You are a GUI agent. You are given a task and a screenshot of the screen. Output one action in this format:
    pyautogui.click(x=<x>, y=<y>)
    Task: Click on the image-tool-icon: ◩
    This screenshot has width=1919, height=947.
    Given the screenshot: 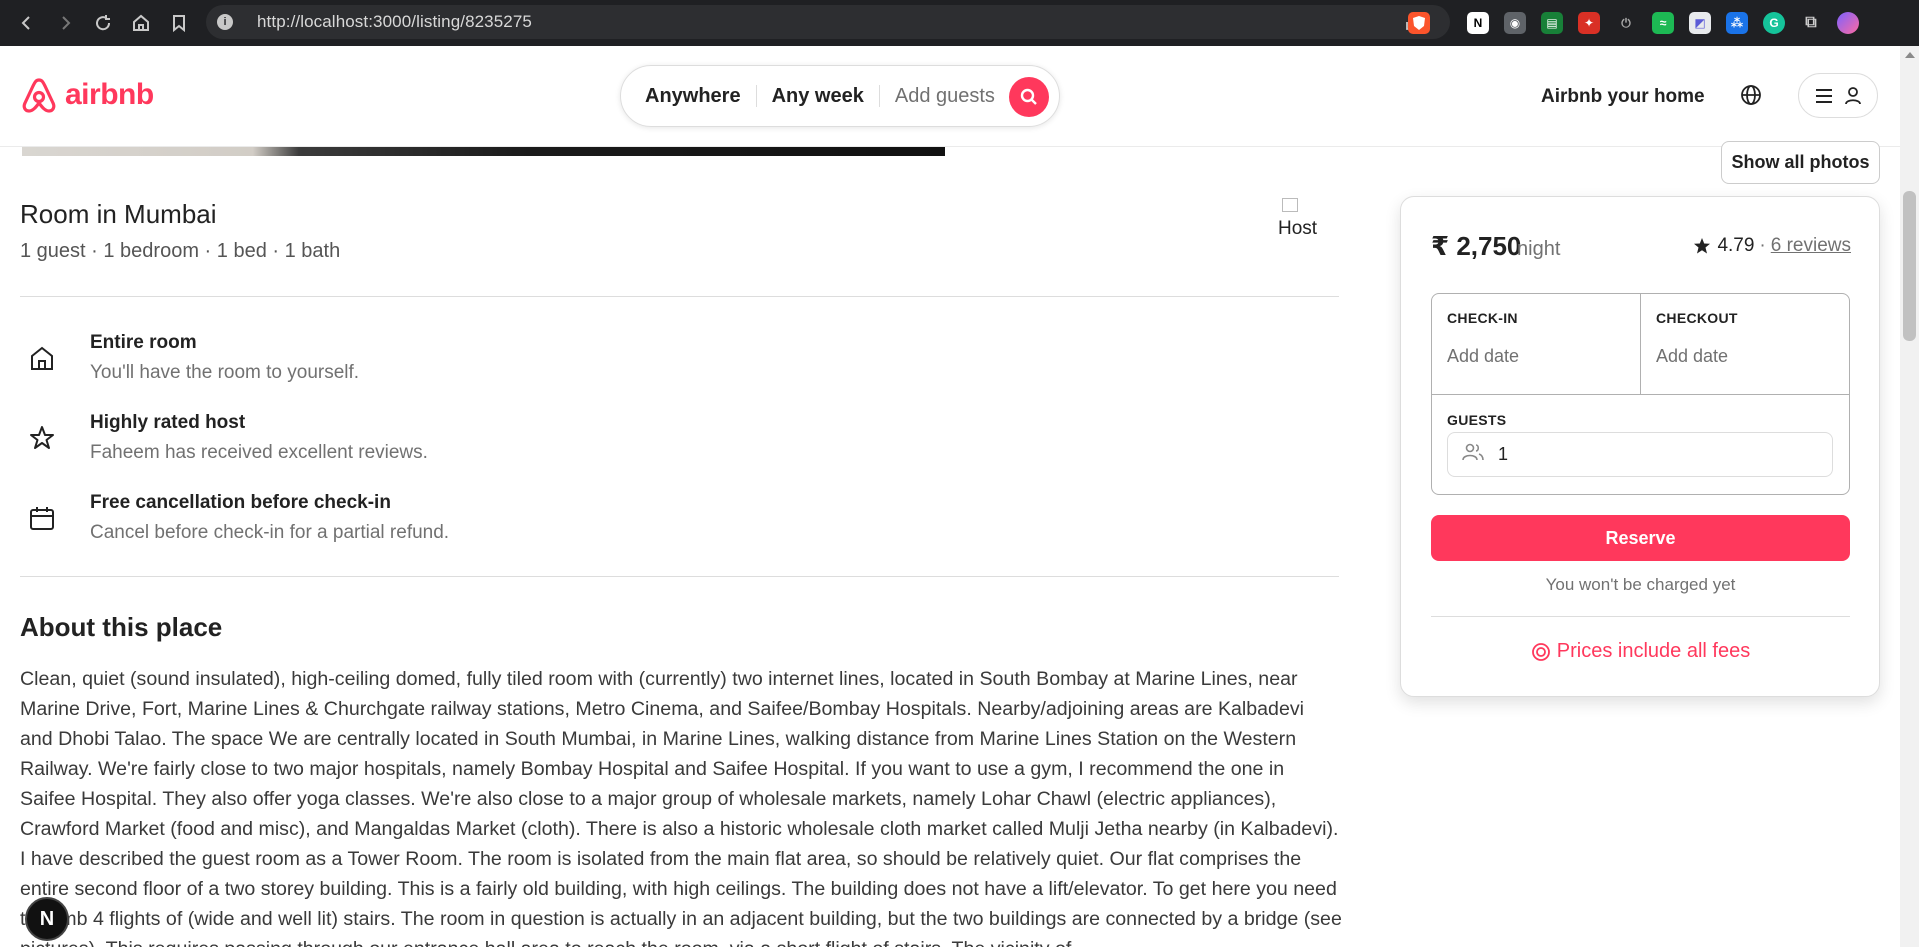 What is the action you would take?
    pyautogui.click(x=1700, y=23)
    